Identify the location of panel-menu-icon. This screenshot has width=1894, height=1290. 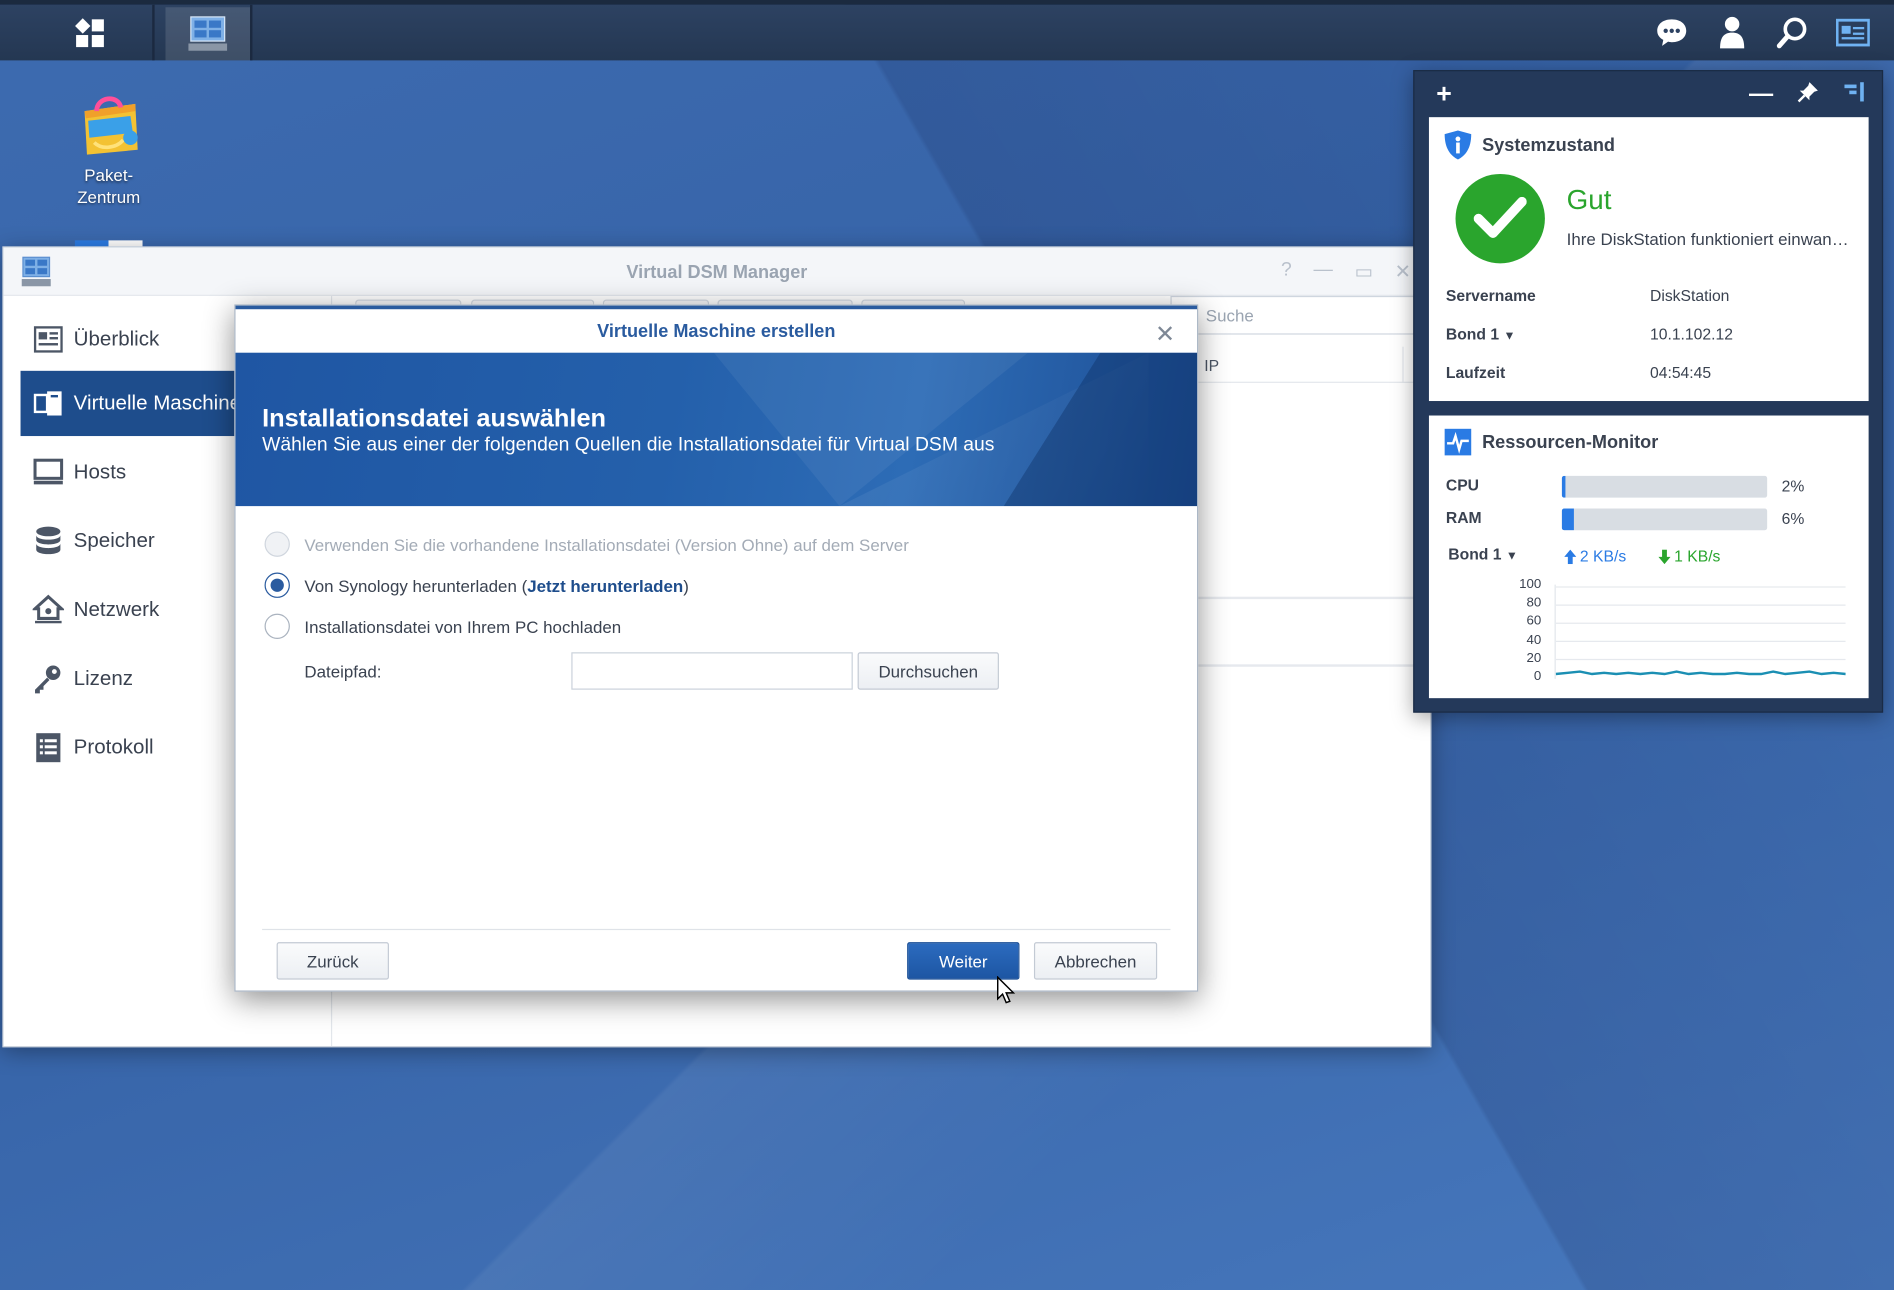
(1854, 94).